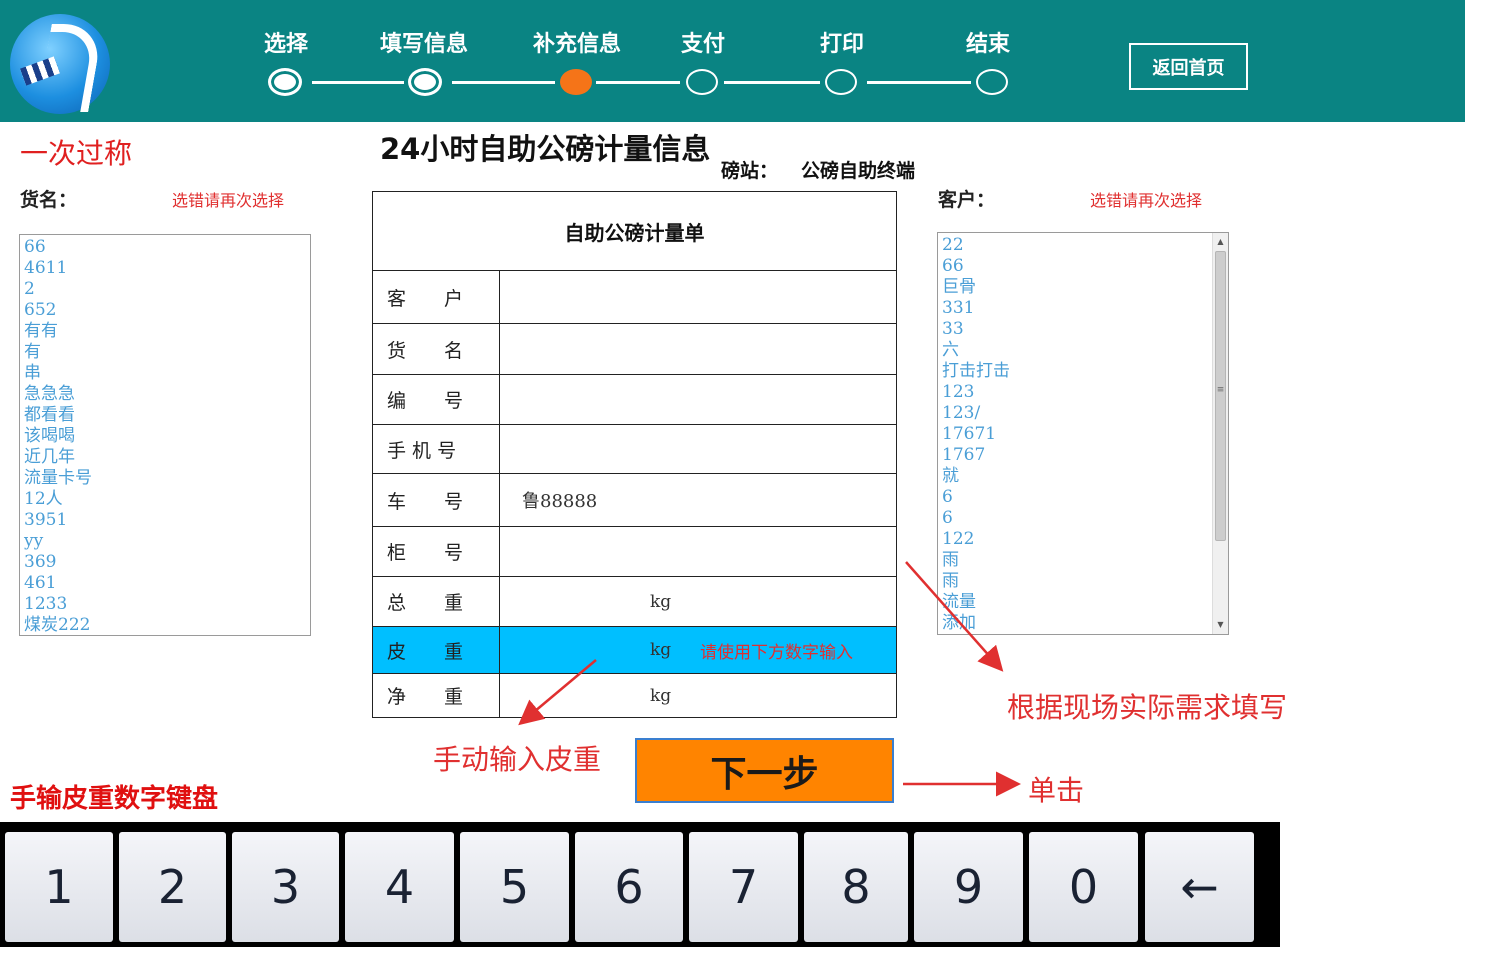 The width and height of the screenshot is (1490, 976). Describe the element at coordinates (514, 887) in the screenshot. I see `key-5: 5` at that location.